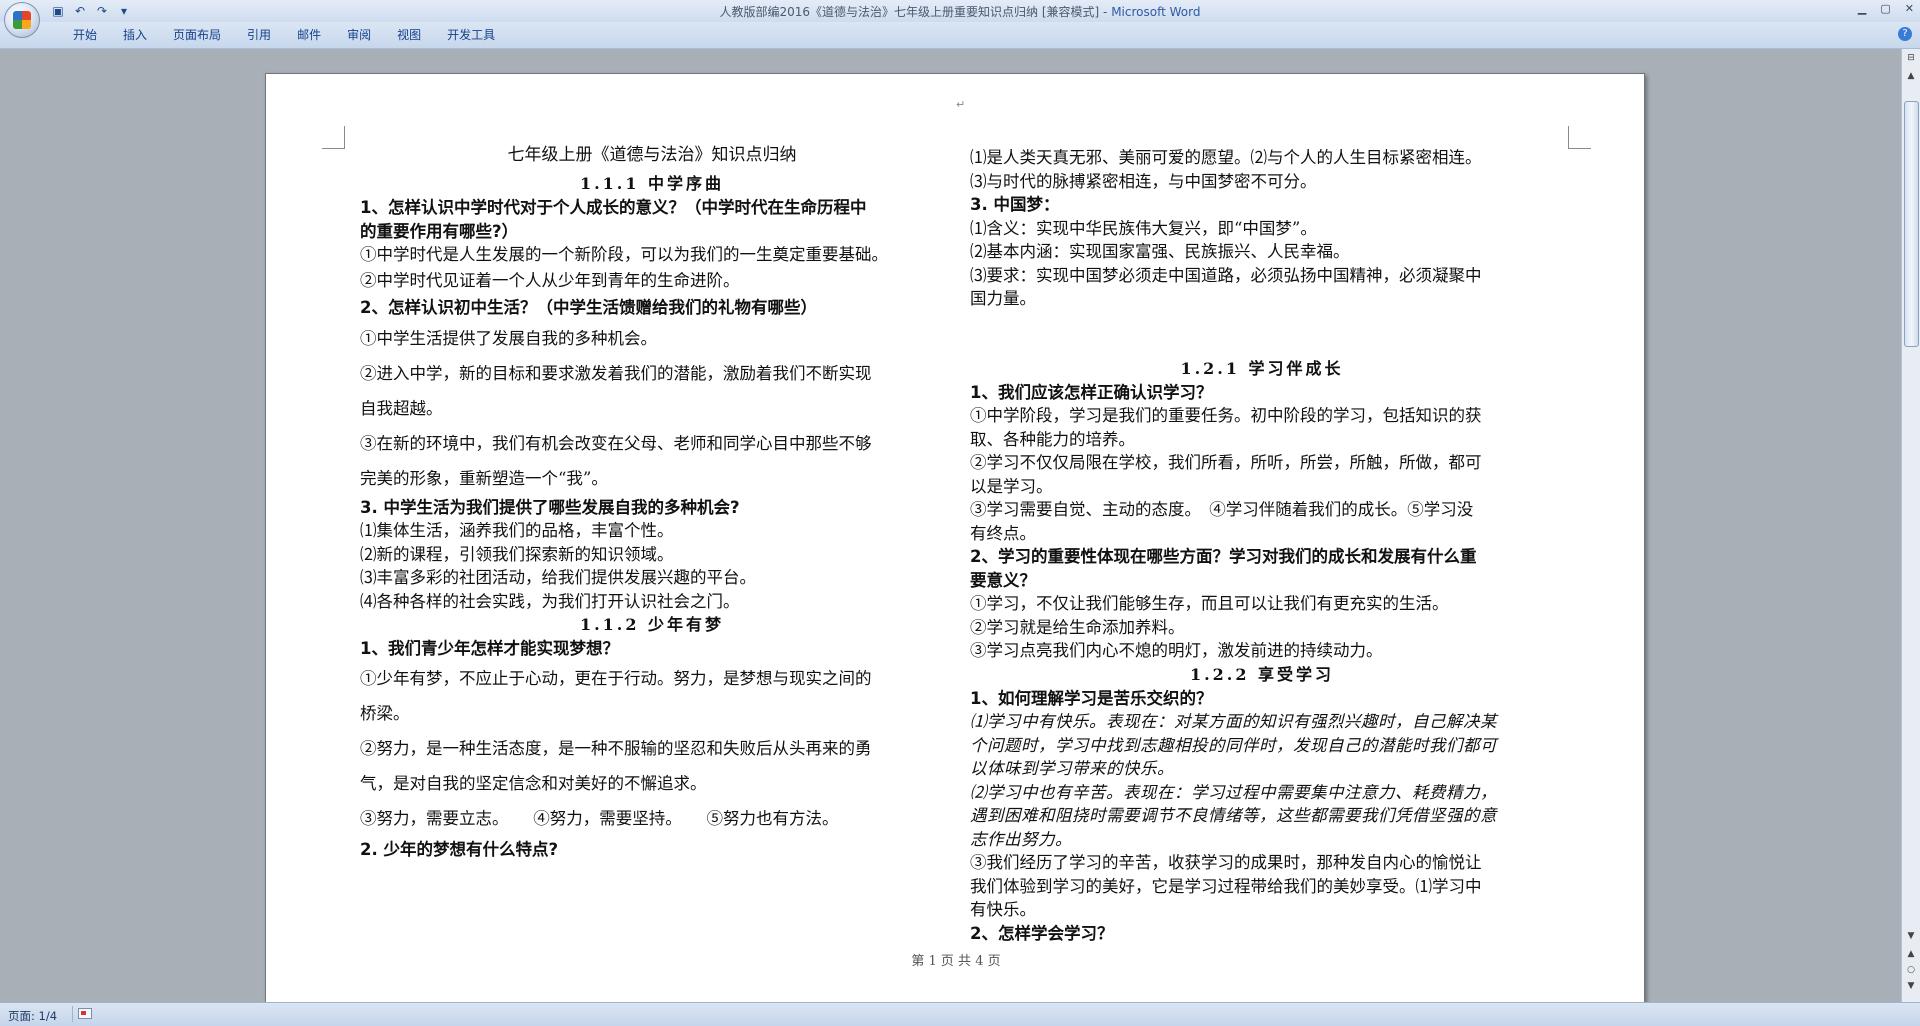 The width and height of the screenshot is (1920, 1026). I want to click on document-line: 有终点。, so click(1003, 533).